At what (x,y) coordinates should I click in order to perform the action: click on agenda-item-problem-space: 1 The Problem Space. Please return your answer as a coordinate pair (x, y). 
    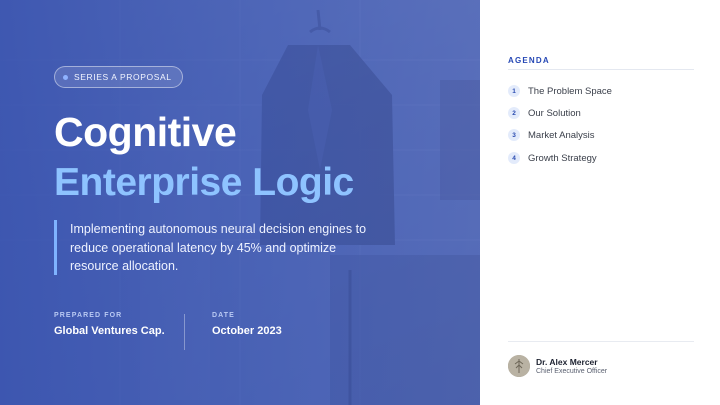
    Looking at the image, I should click on (560, 91).